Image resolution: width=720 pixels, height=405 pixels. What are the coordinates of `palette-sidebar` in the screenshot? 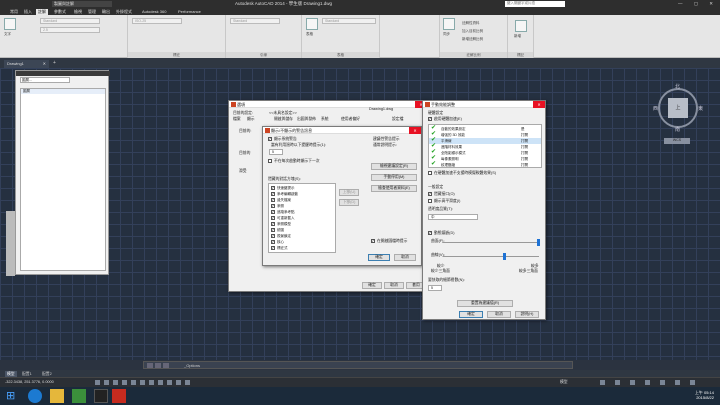 It's located at (10, 243).